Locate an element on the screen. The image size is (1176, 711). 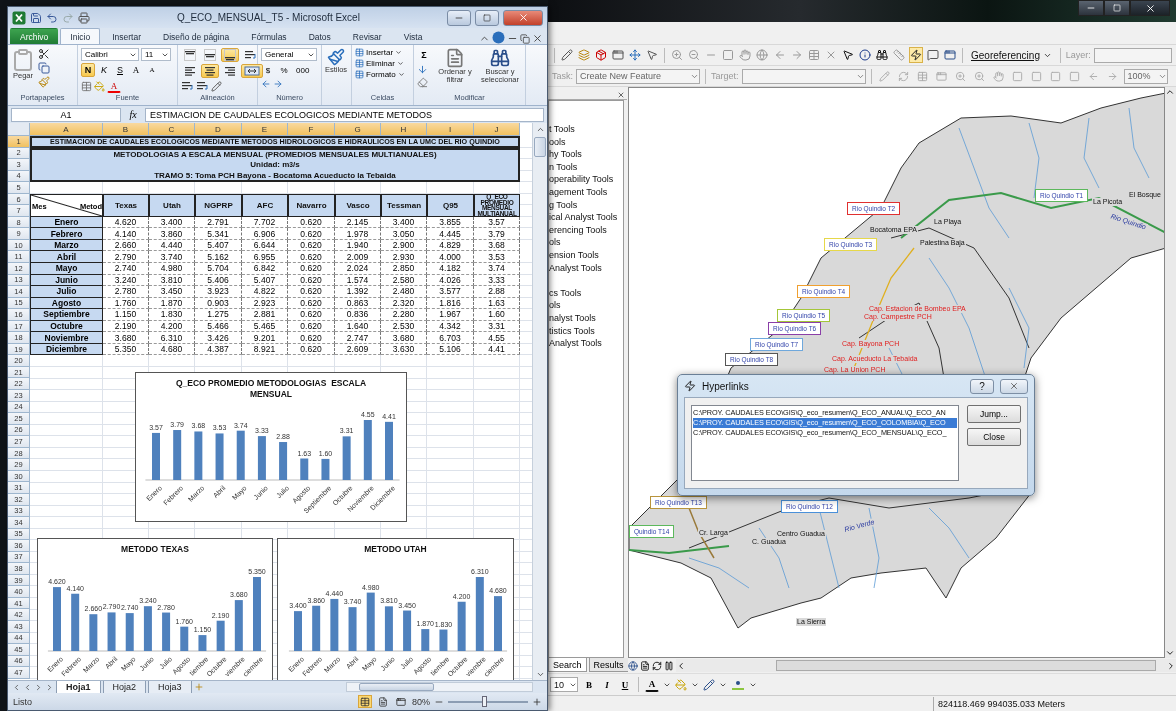
dialog-title: Hyperlinks is located at coordinates (726, 386).